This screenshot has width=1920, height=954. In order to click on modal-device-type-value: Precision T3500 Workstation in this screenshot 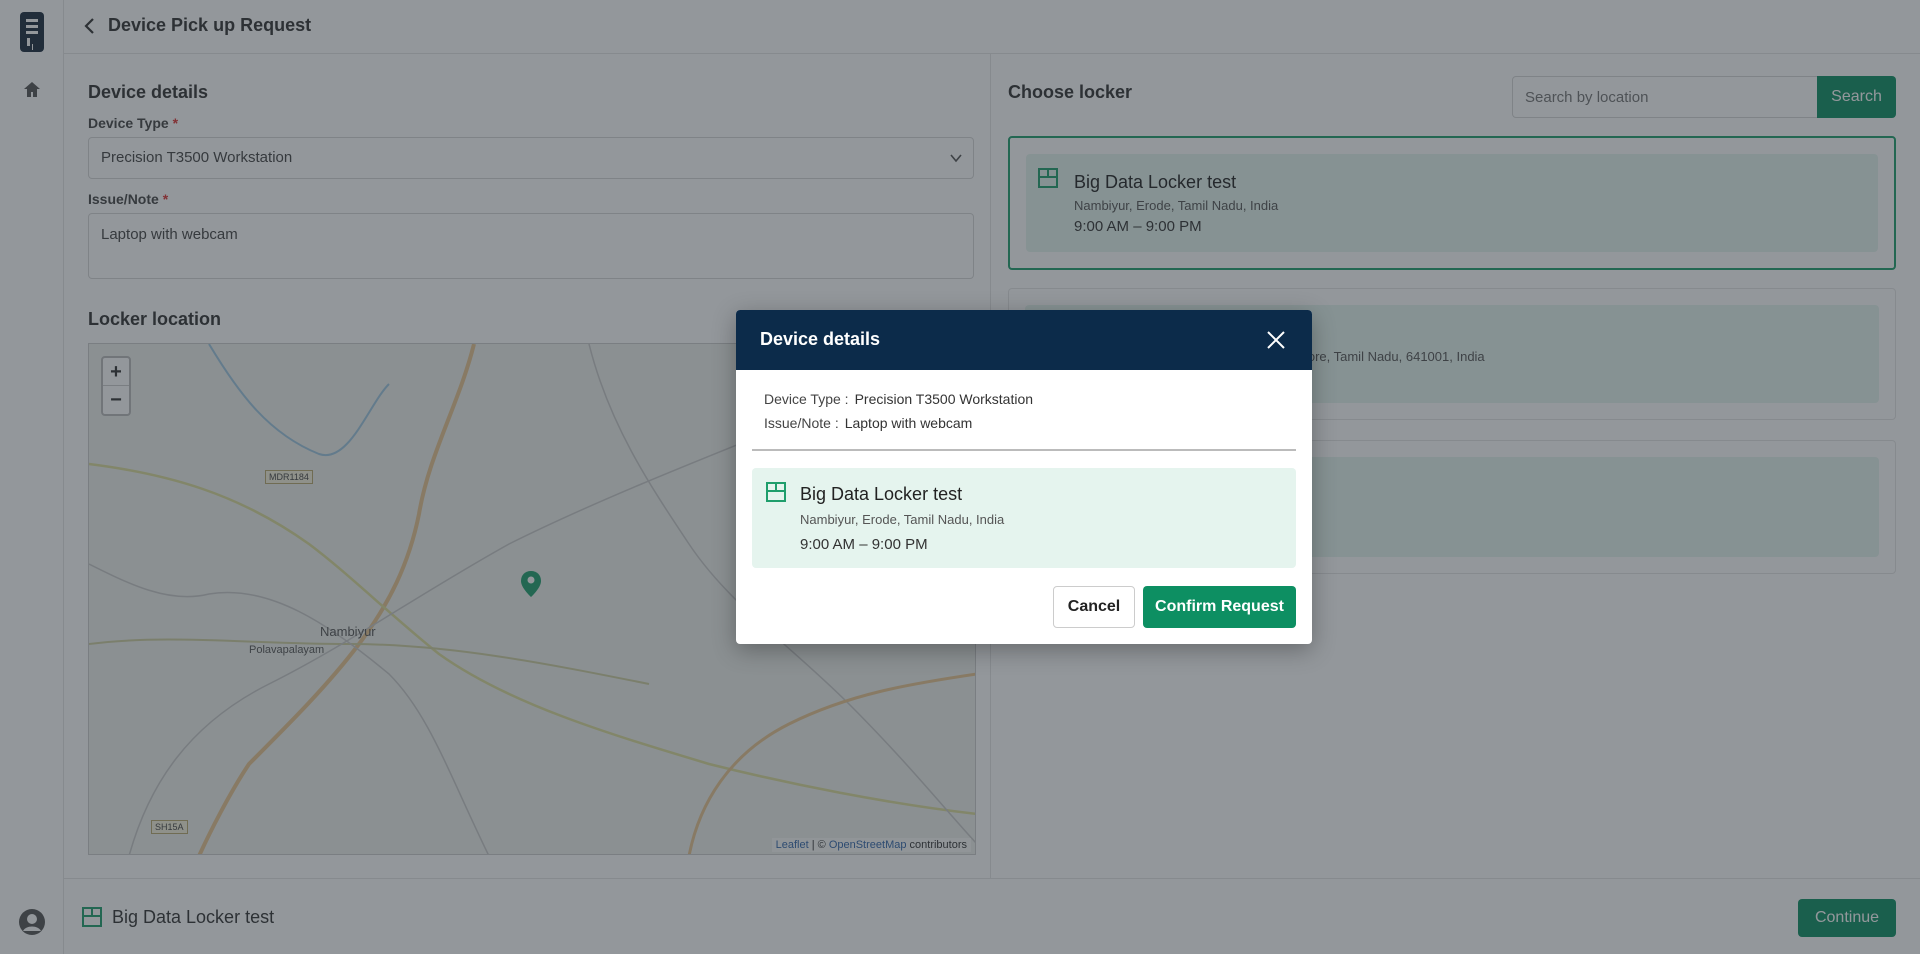, I will do `click(944, 399)`.